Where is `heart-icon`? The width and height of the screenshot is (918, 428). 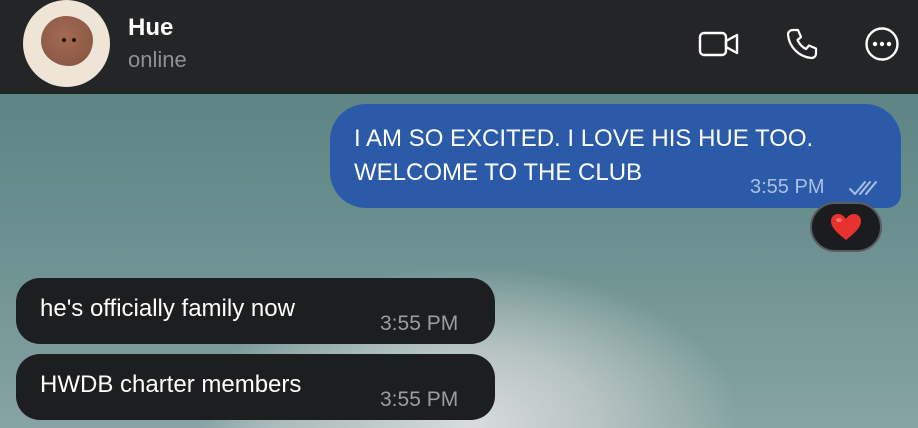
heart-icon is located at coordinates (846, 227).